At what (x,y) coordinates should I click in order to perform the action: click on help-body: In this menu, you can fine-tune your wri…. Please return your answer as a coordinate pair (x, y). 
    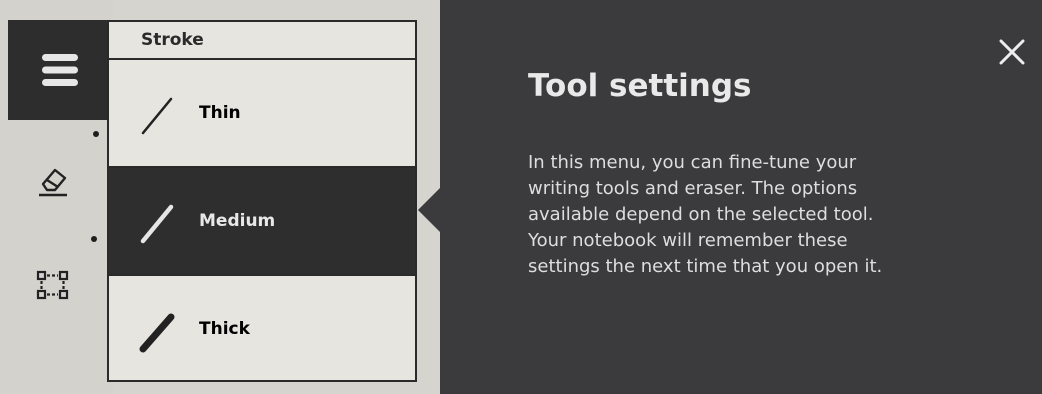
    Looking at the image, I should click on (763, 215).